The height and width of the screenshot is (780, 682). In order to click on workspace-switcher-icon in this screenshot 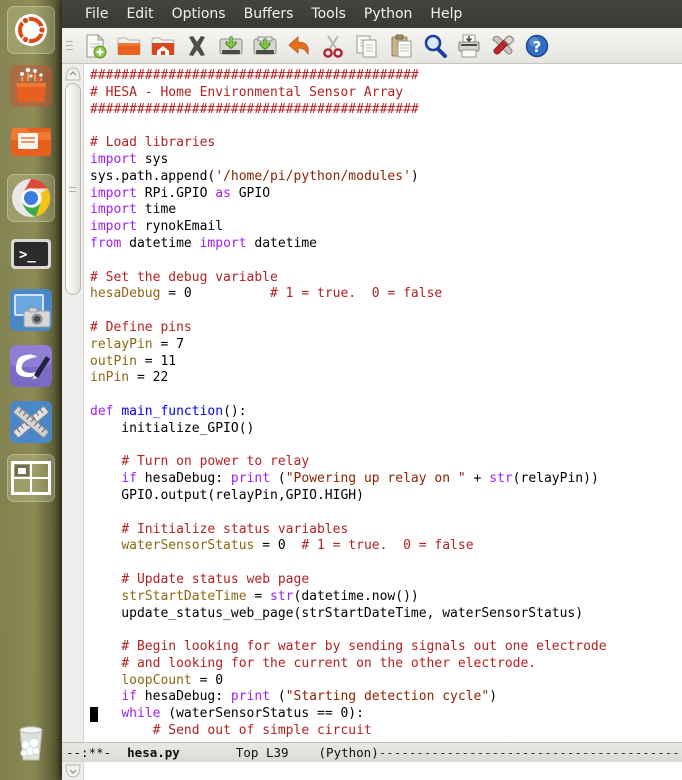, I will do `click(31, 478)`.